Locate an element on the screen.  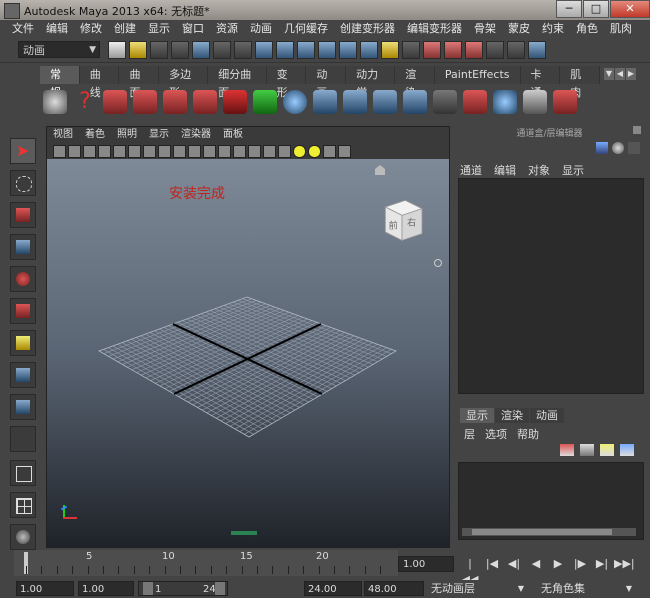
layer-menu-options: 选项 is located at coordinates (496, 434).